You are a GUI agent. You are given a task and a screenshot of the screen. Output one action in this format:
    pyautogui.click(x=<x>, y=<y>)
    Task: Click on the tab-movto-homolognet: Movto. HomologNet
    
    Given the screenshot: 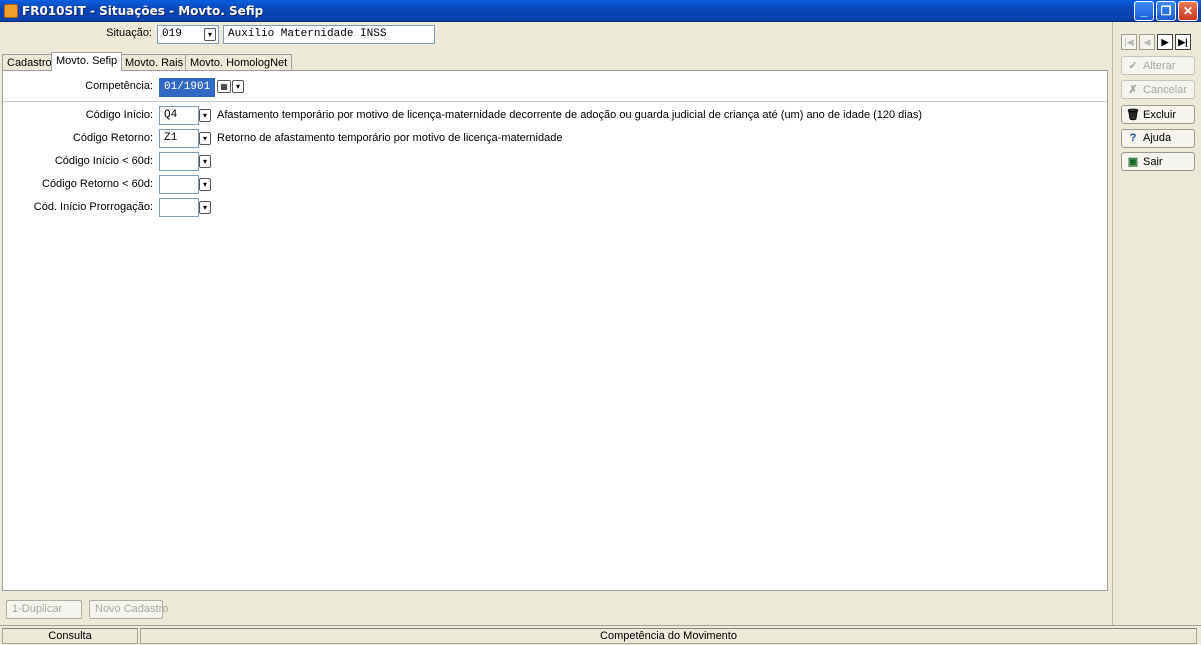 What is the action you would take?
    pyautogui.click(x=239, y=62)
    